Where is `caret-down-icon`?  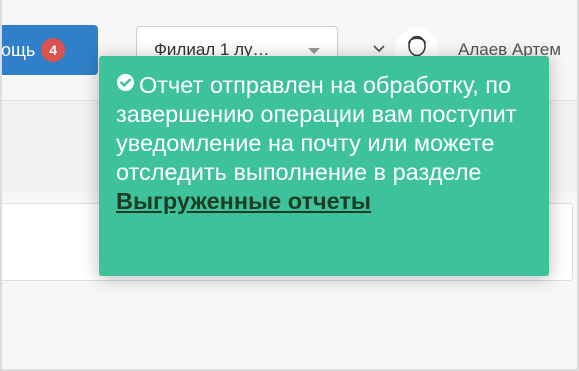 caret-down-icon is located at coordinates (314, 51).